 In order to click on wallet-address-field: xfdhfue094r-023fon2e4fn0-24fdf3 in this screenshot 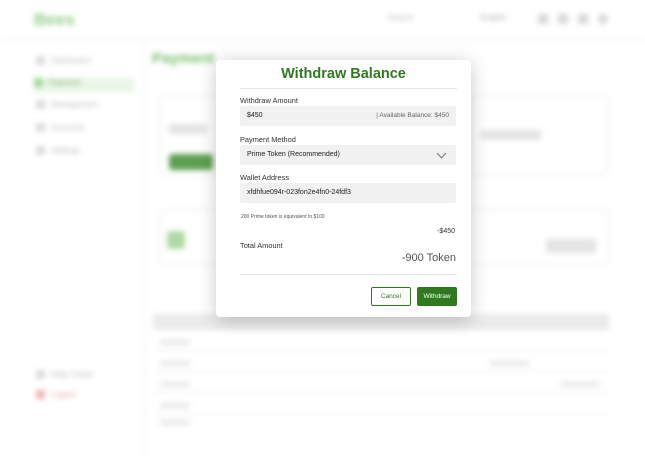, I will do `click(348, 193)`.